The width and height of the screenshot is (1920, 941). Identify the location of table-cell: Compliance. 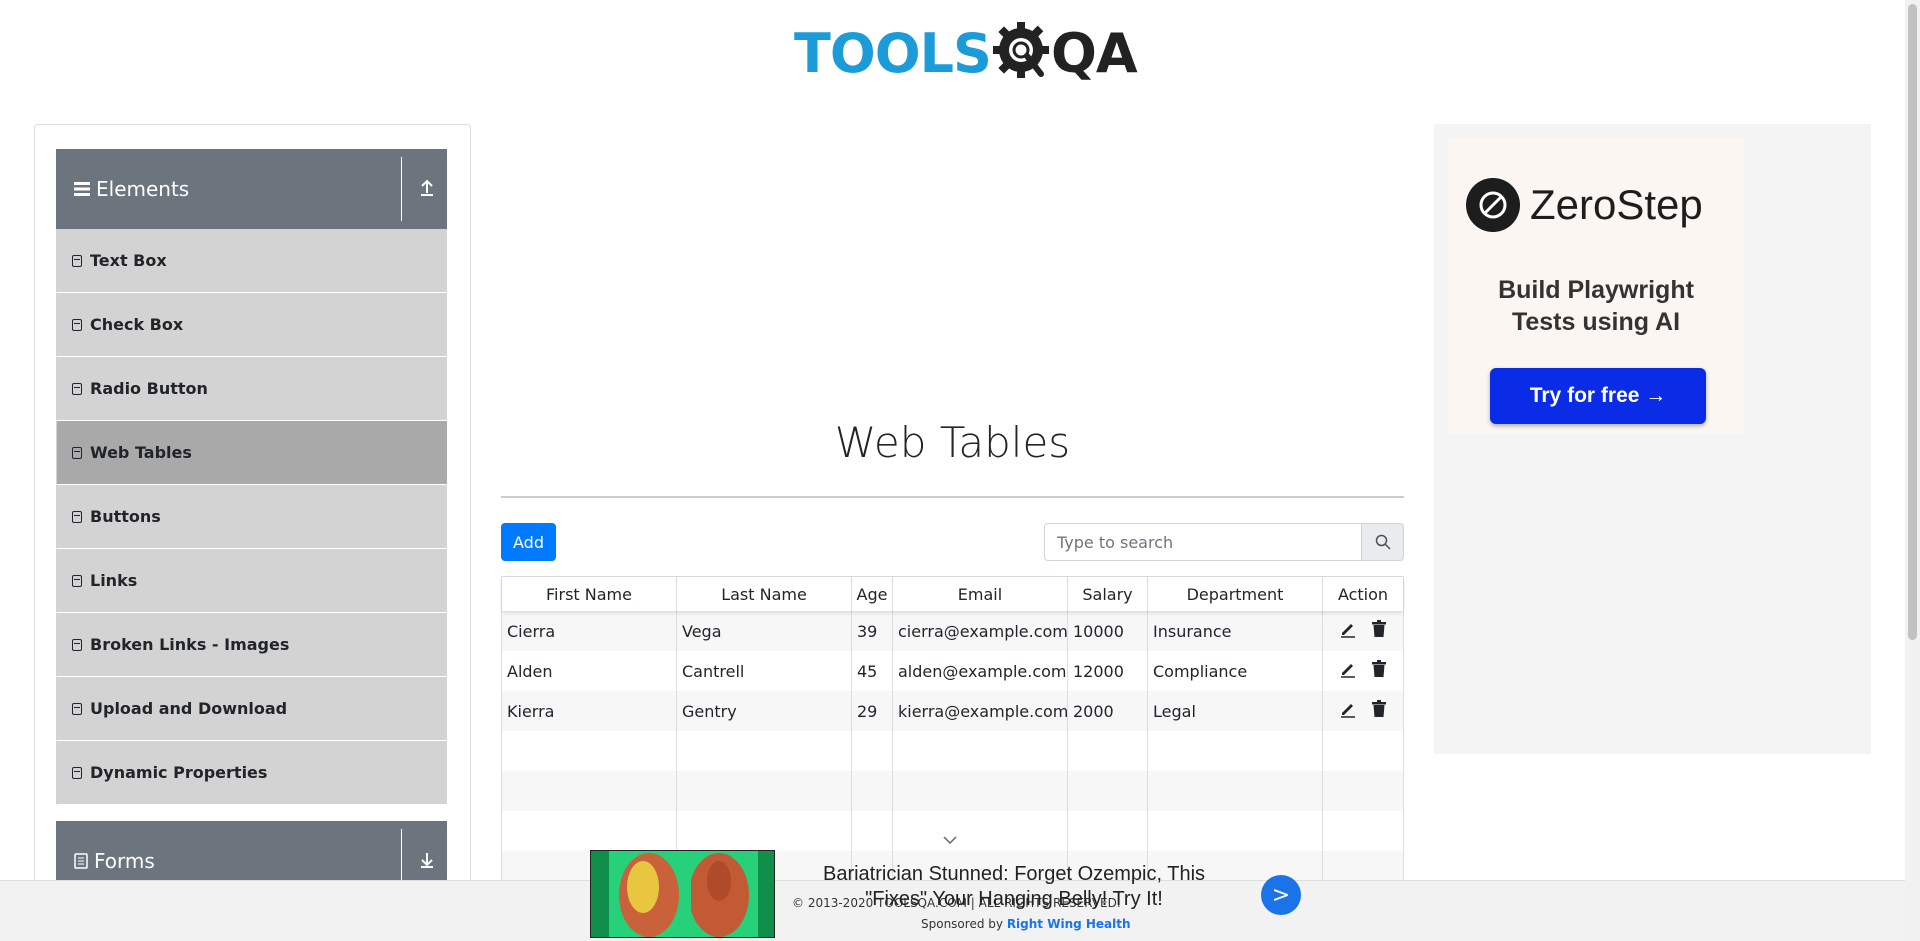
(1235, 671).